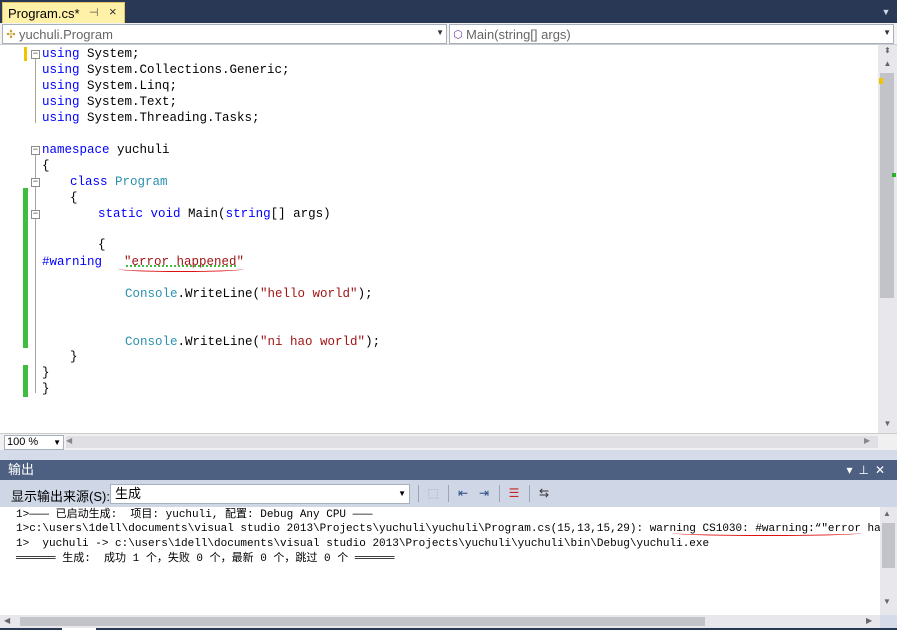 The height and width of the screenshot is (630, 897). I want to click on previous-message-icon: ⇤, so click(463, 493).